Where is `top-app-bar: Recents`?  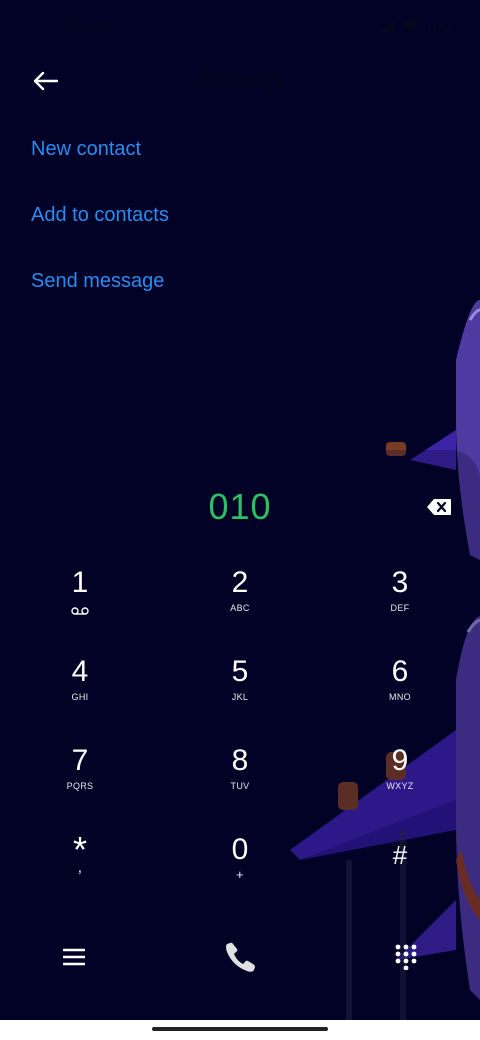 top-app-bar: Recents is located at coordinates (240, 81).